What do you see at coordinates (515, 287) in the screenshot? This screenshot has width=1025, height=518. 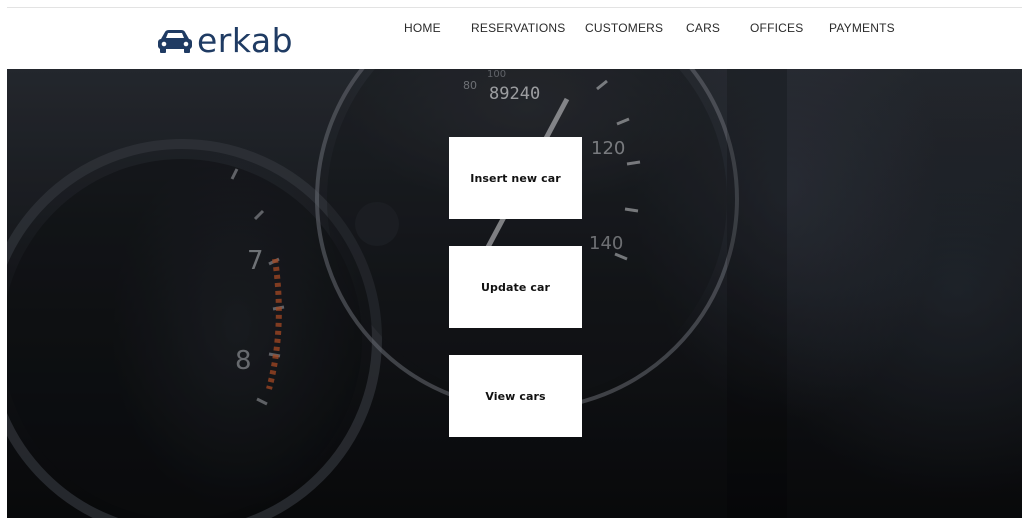 I see `update-car-button: Update car` at bounding box center [515, 287].